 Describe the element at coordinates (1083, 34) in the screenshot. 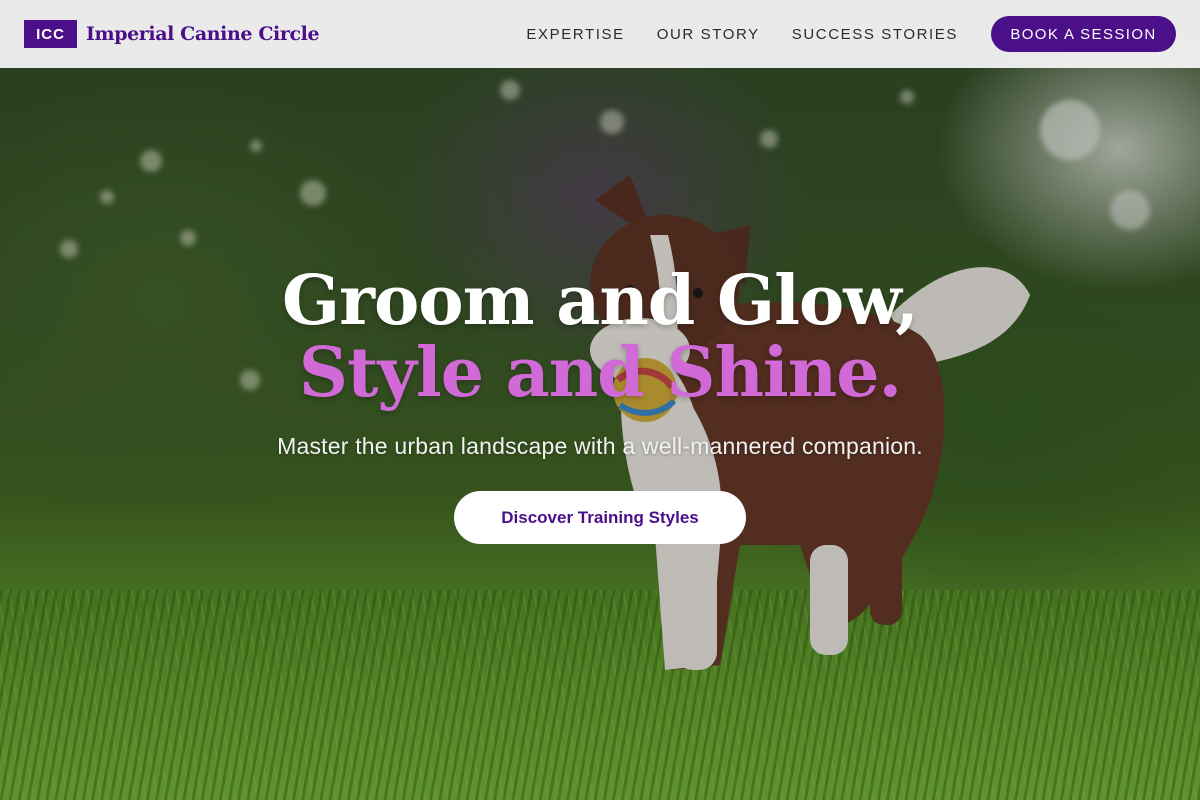

I see `book-session-button: BOOK A SESSION` at that location.